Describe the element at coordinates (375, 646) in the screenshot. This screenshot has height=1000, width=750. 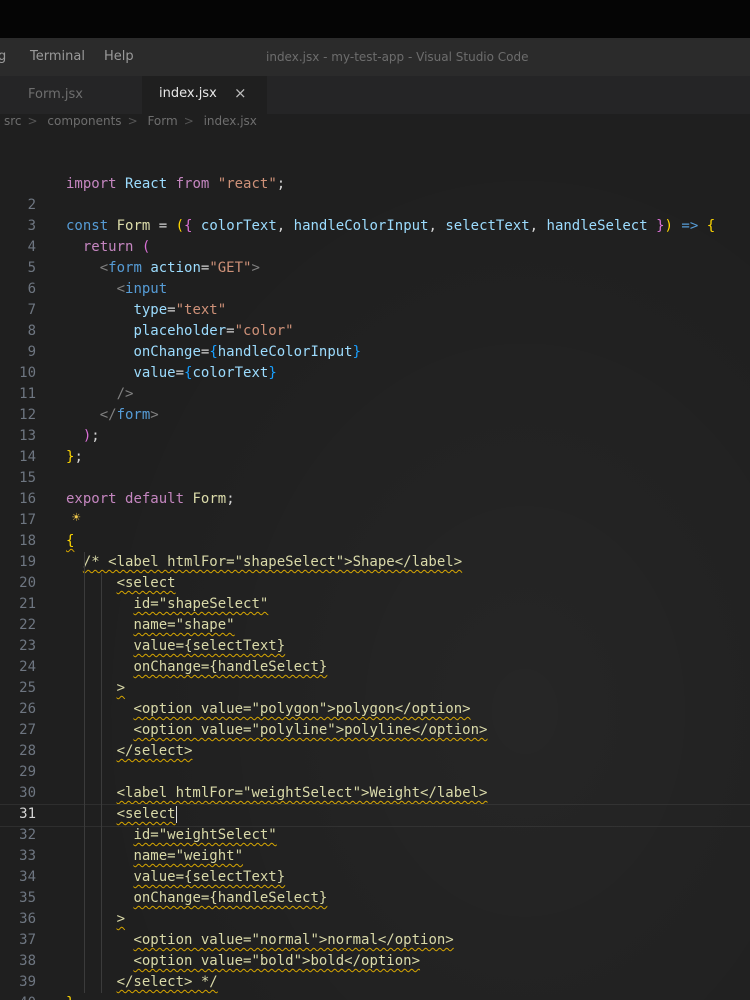
I see `code-line: 23 value={selectText}` at that location.